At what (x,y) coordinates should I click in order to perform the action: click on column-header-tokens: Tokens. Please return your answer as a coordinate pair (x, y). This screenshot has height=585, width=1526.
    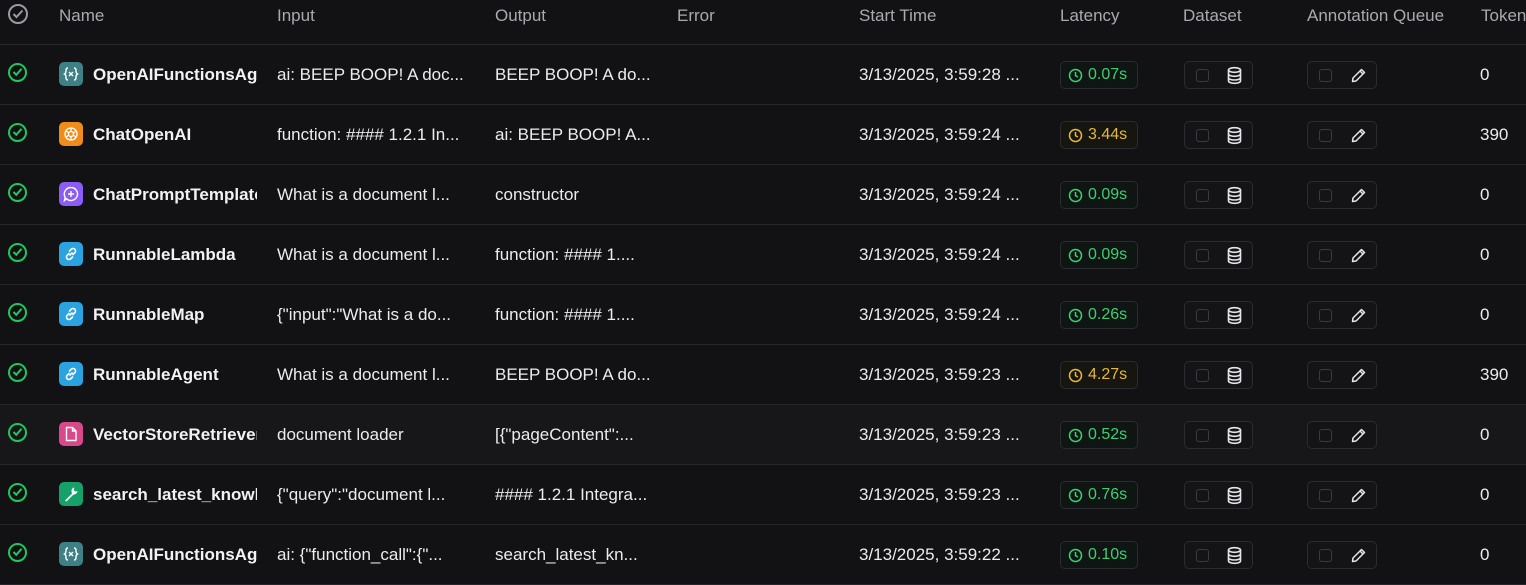
    Looking at the image, I should click on (1503, 22).